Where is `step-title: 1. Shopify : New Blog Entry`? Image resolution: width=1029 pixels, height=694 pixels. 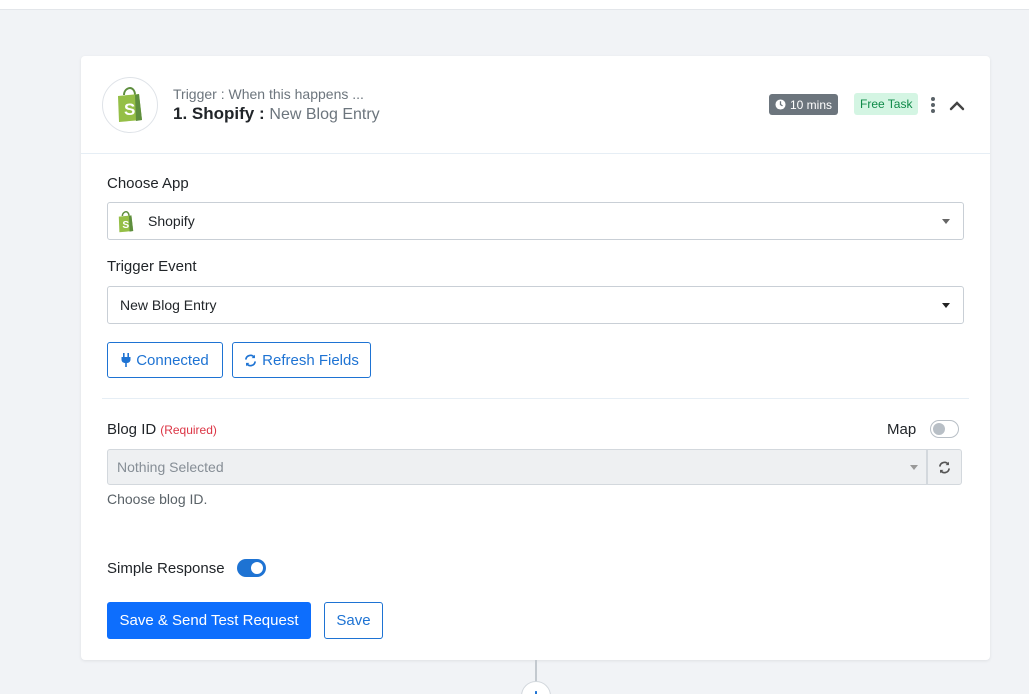 step-title: 1. Shopify : New Blog Entry is located at coordinates (276, 114).